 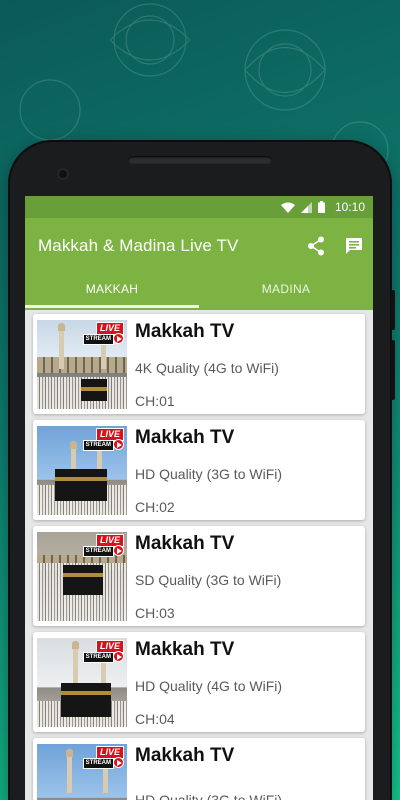 I want to click on channel-number: CH:02, so click(x=155, y=506).